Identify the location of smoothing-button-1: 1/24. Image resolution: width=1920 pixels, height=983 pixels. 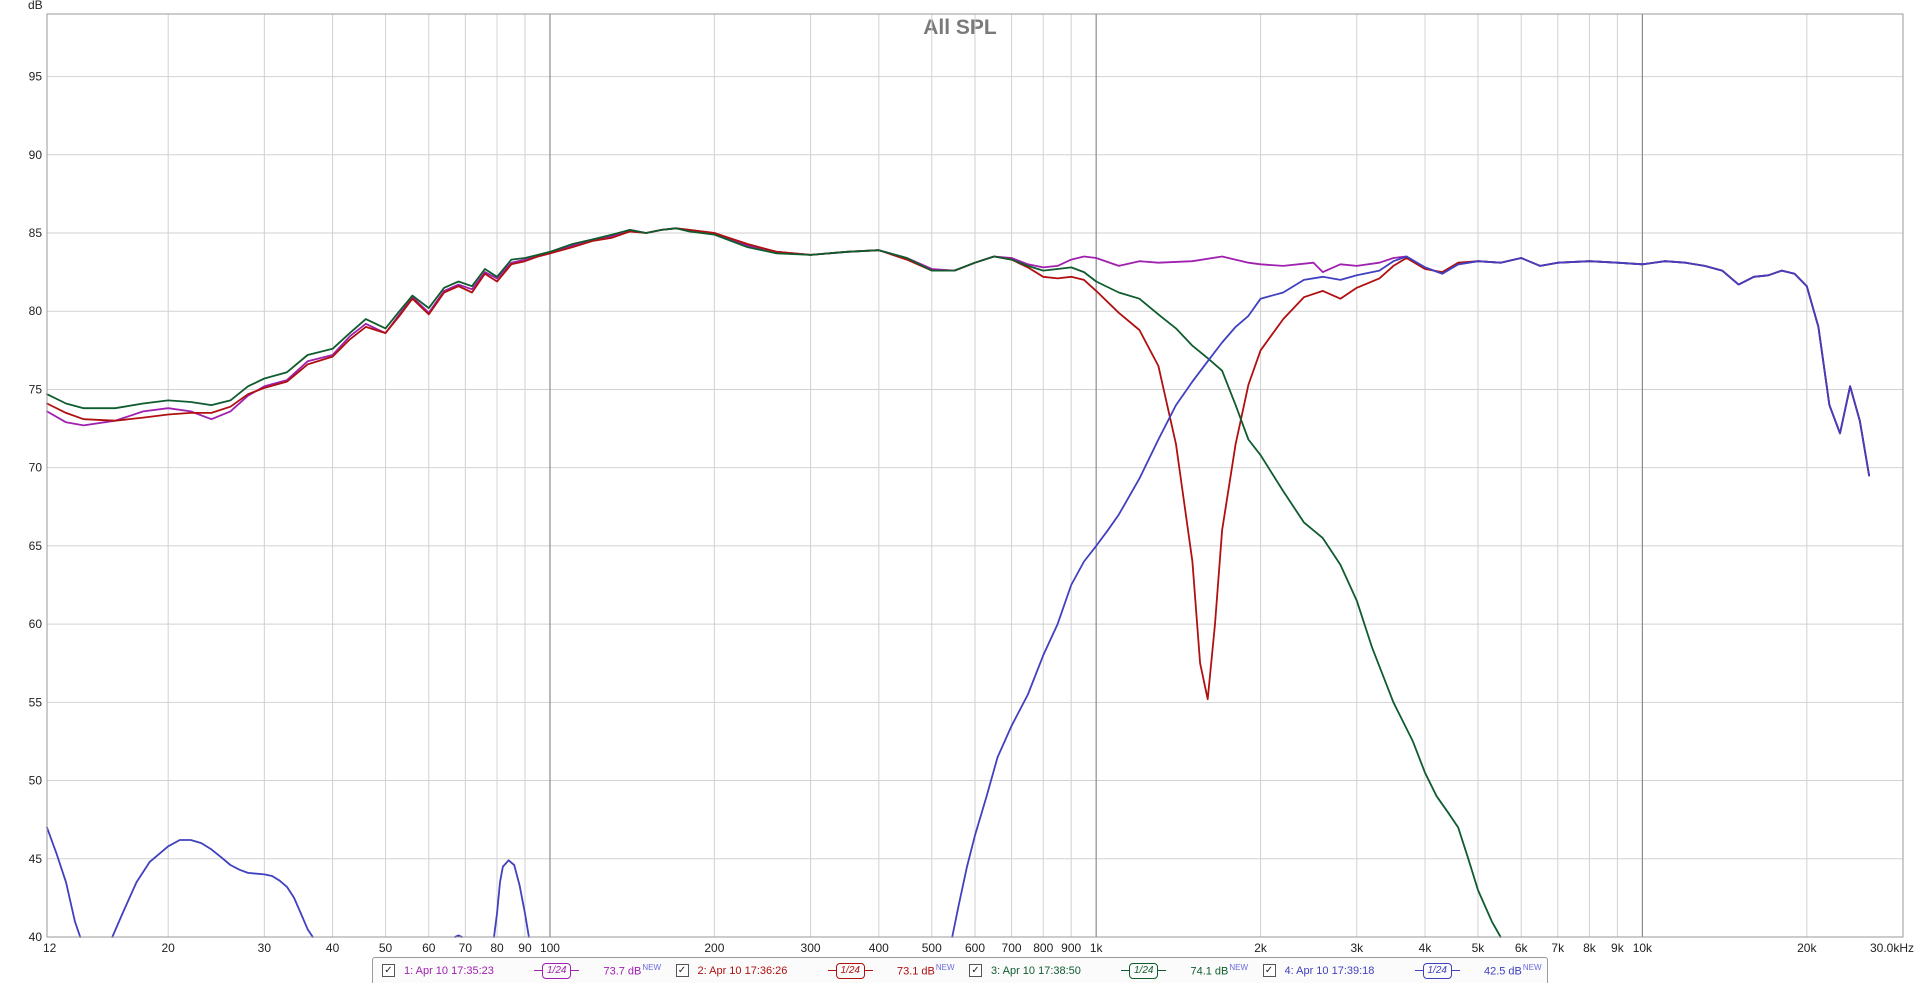
(557, 970).